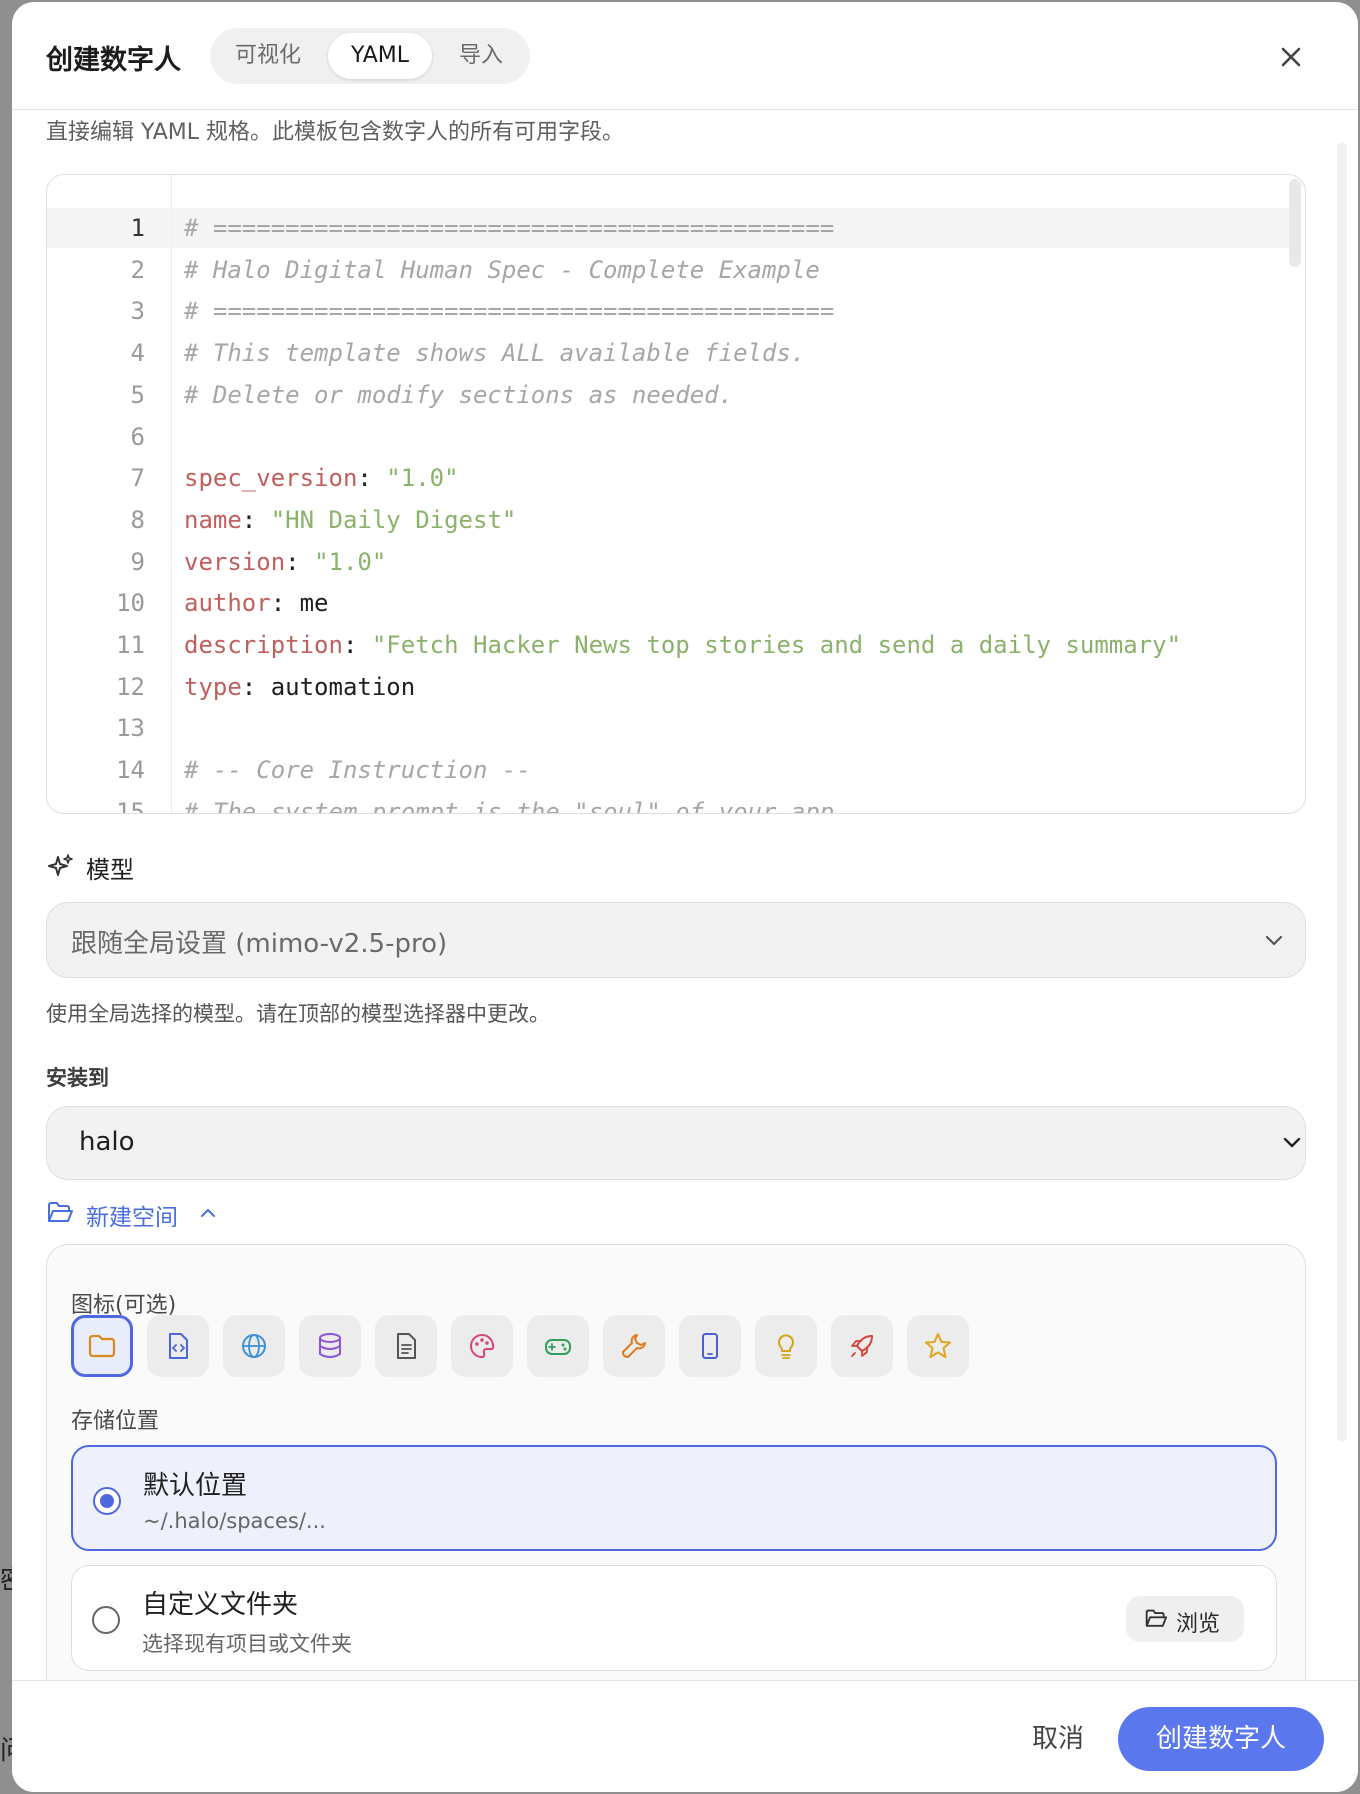 The image size is (1360, 1794). I want to click on star-icon, so click(938, 1345).